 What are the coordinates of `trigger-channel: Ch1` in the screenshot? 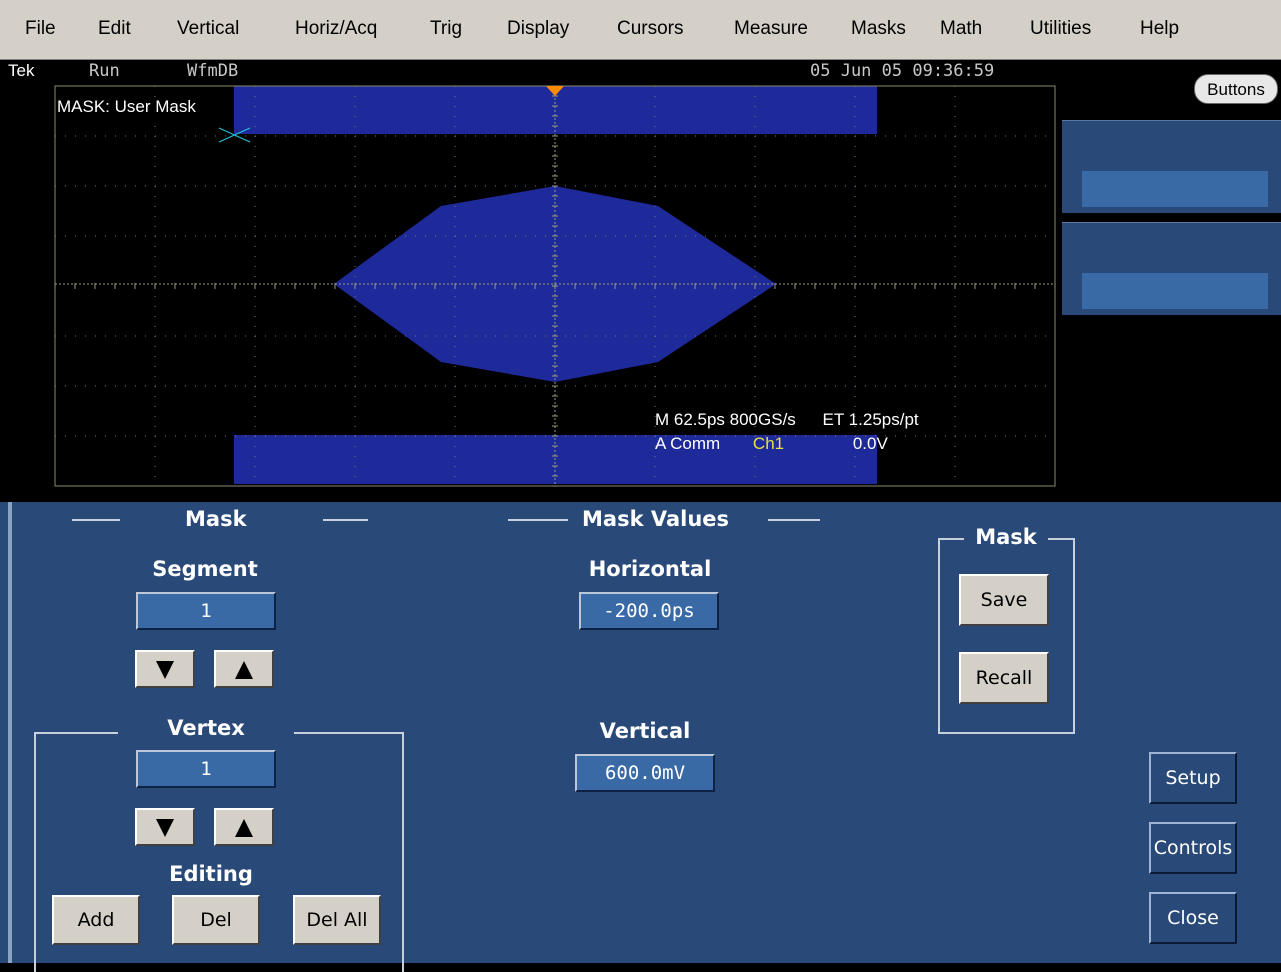 It's located at (768, 443).